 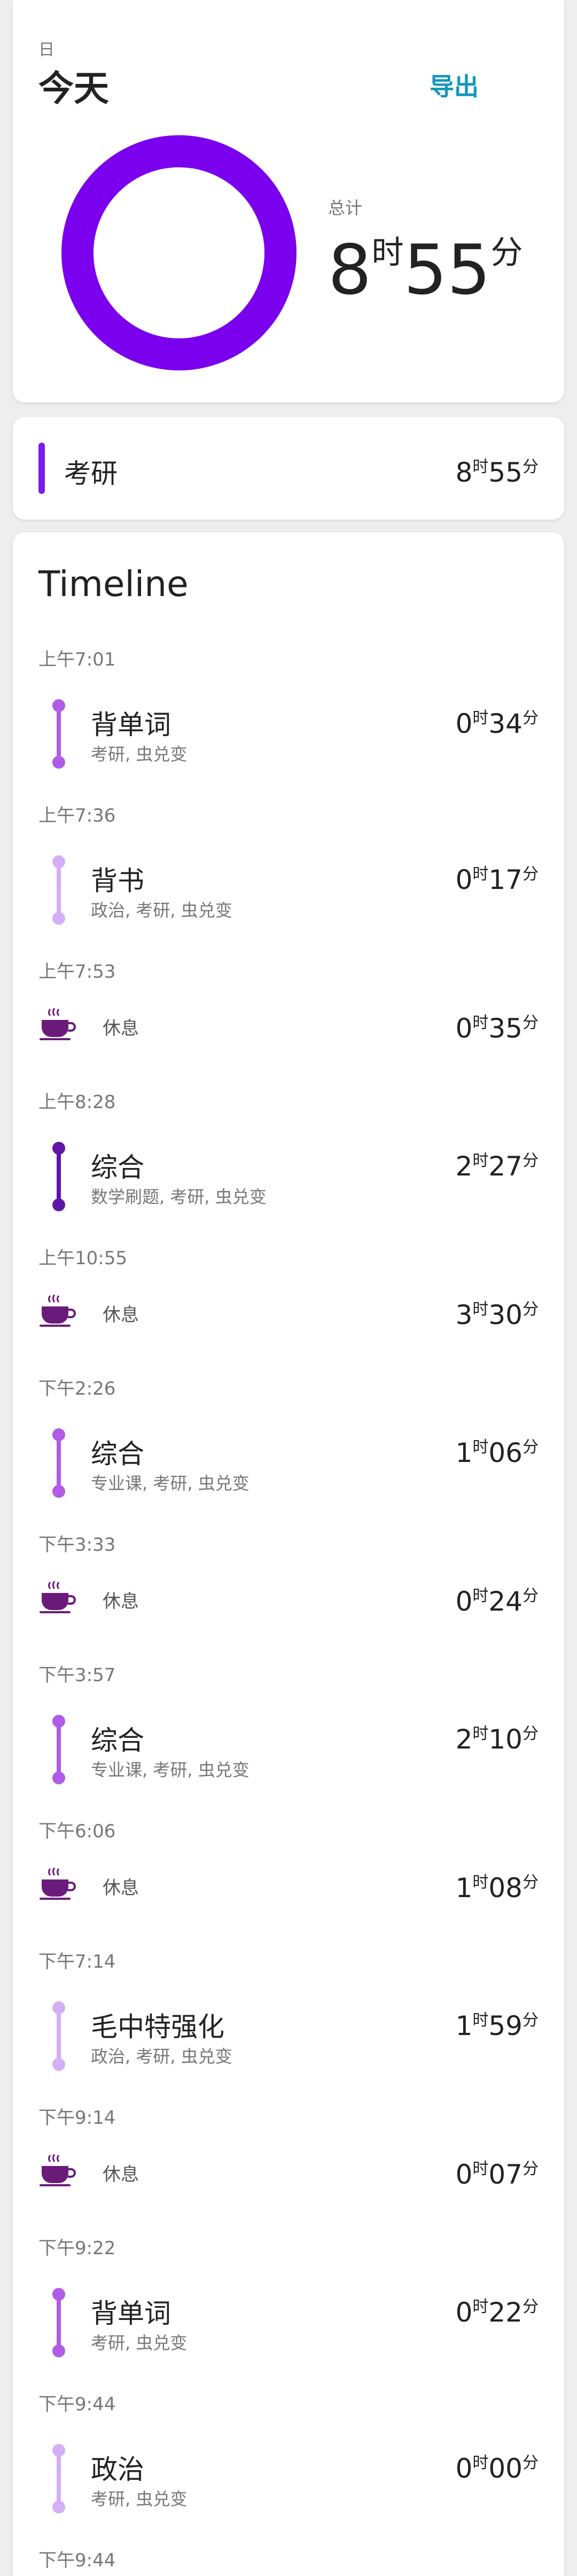 I want to click on category-row-kaoyan: 考研 8时55分, so click(x=288, y=468).